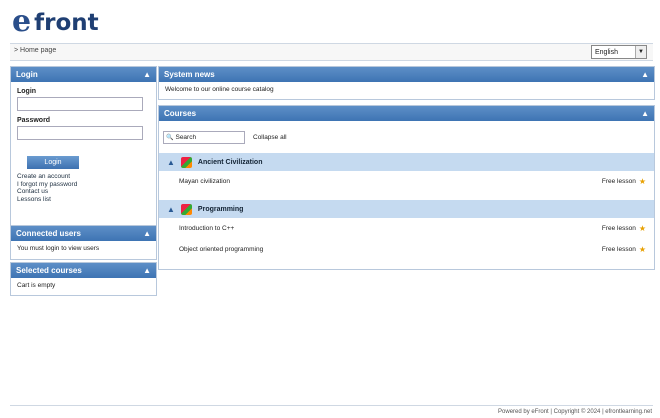  I want to click on course-name: Introduction to C++, so click(206, 228).